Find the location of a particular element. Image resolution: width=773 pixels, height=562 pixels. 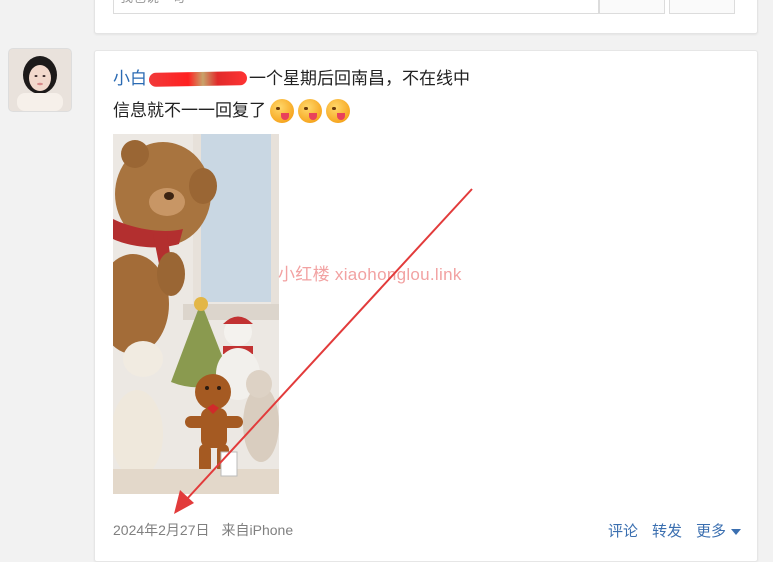

post-date: 2024年2月27日 is located at coordinates (161, 530).